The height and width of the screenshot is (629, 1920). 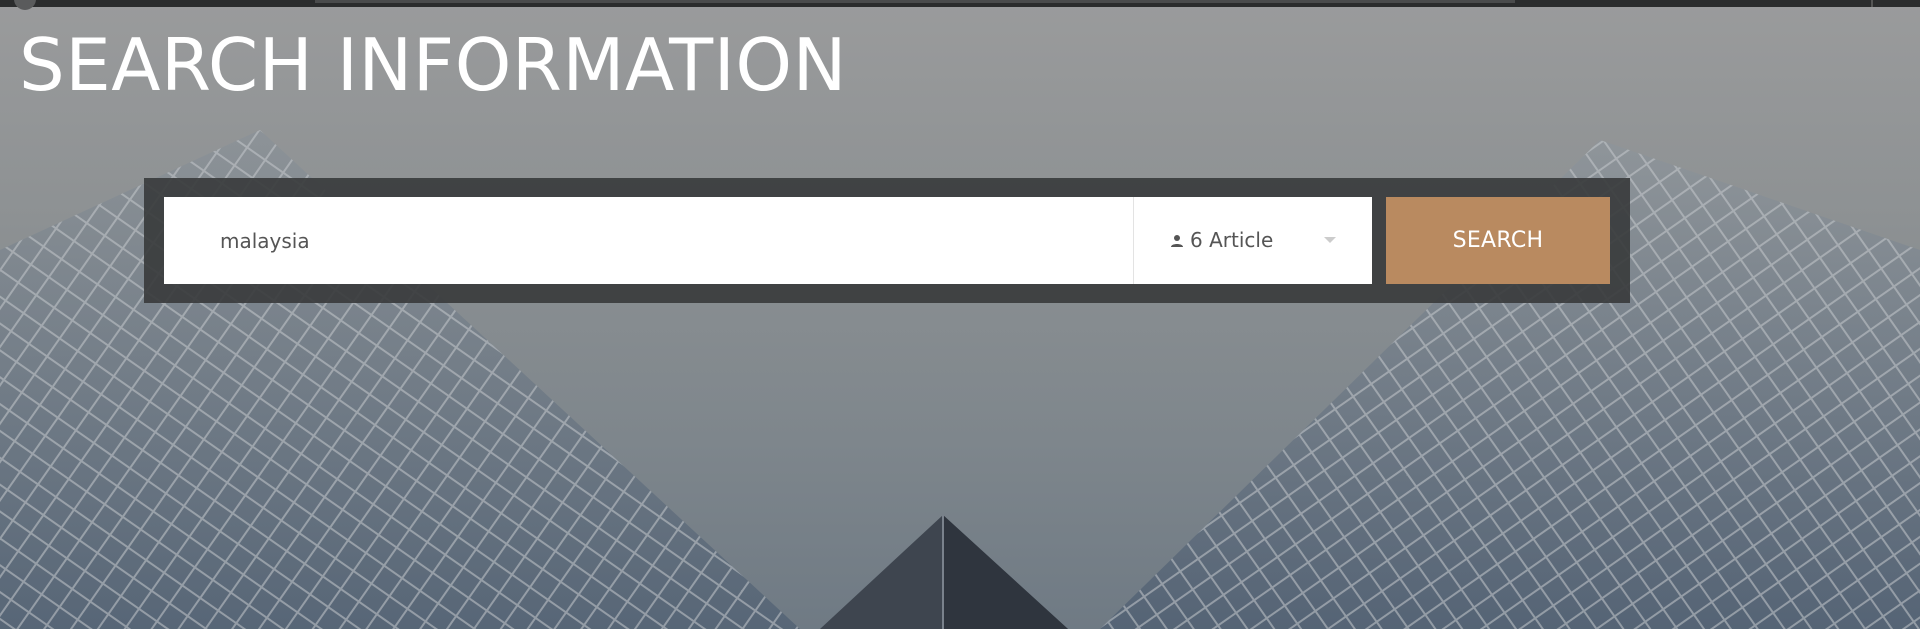 I want to click on search-input, so click(x=648, y=240).